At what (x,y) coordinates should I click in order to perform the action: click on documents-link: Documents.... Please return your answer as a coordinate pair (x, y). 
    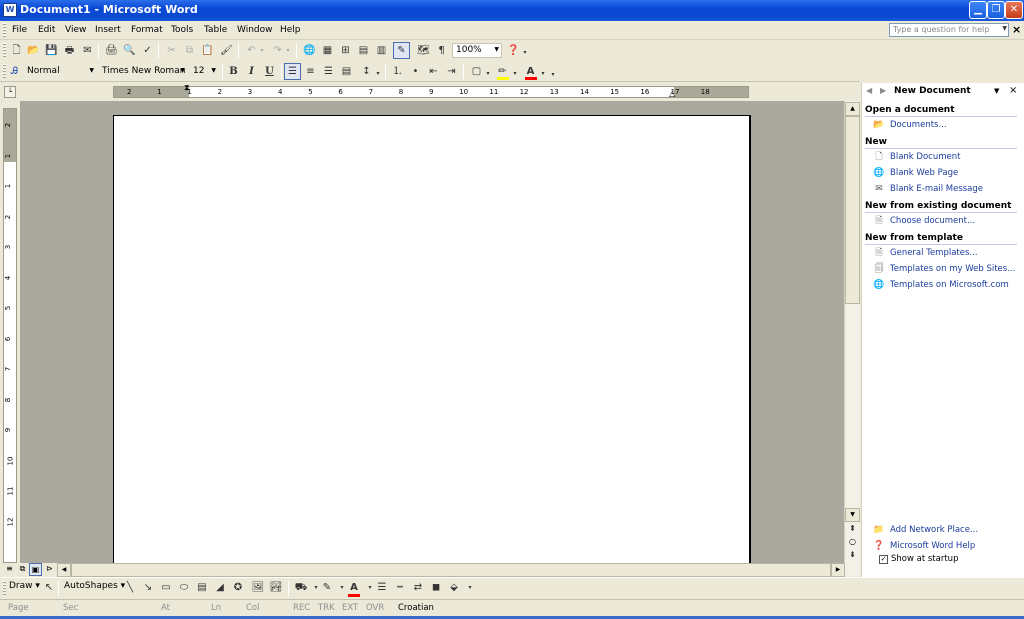
    Looking at the image, I should click on (918, 125).